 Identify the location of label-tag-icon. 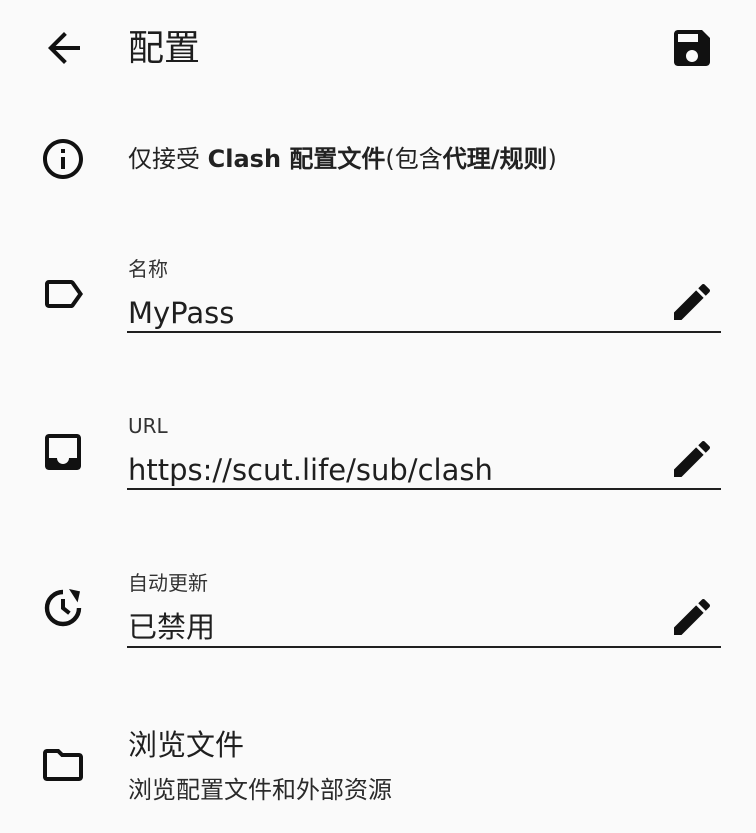
(63, 294).